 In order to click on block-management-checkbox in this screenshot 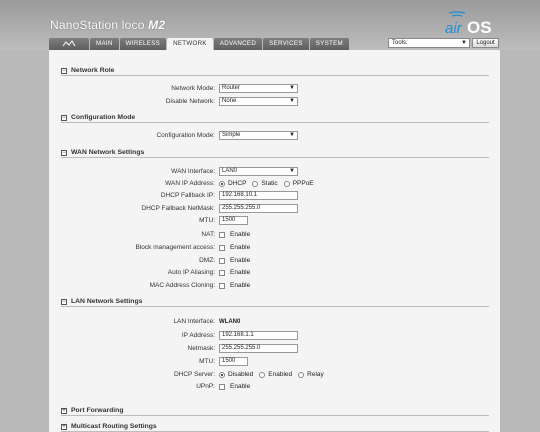, I will do `click(222, 247)`.